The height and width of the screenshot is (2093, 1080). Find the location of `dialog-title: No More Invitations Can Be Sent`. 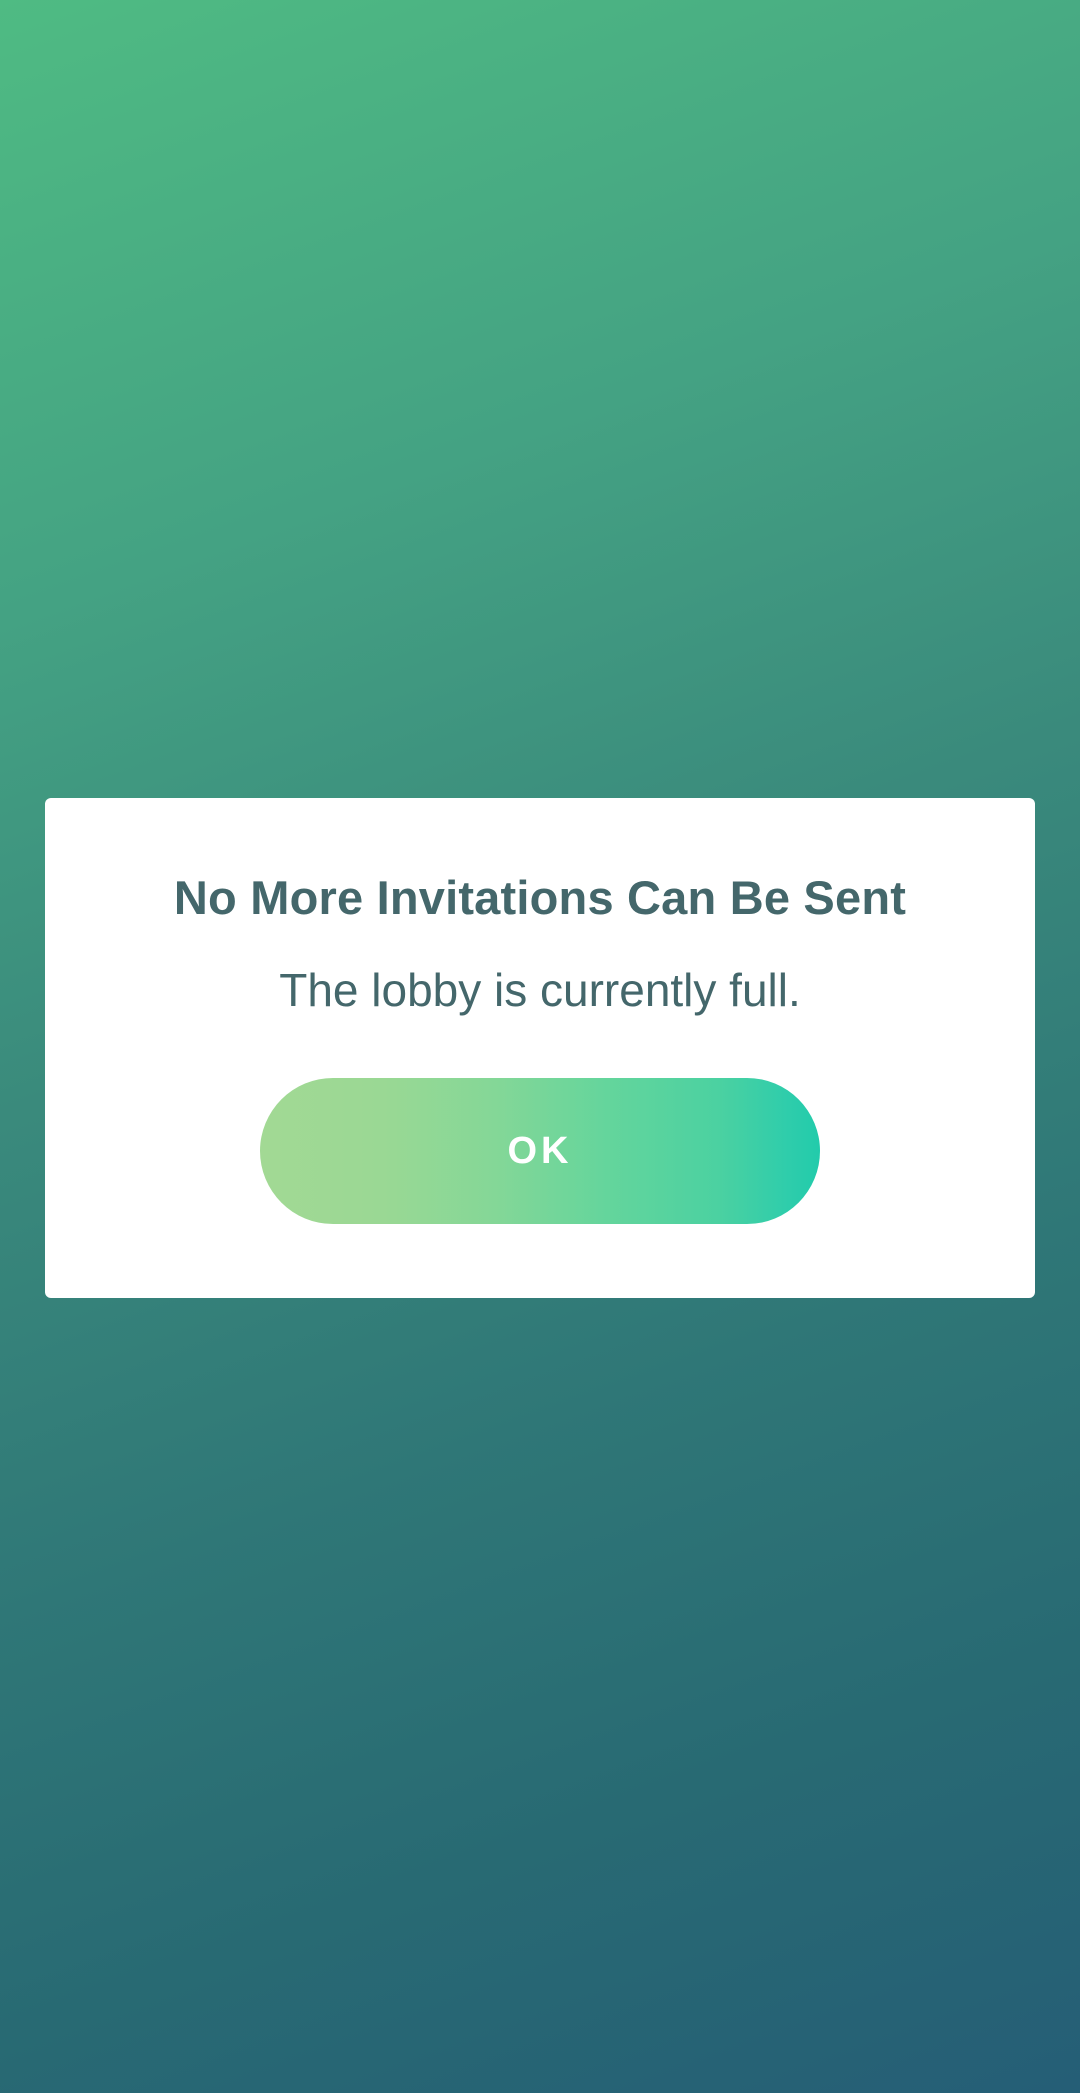

dialog-title: No More Invitations Can Be Sent is located at coordinates (540, 897).